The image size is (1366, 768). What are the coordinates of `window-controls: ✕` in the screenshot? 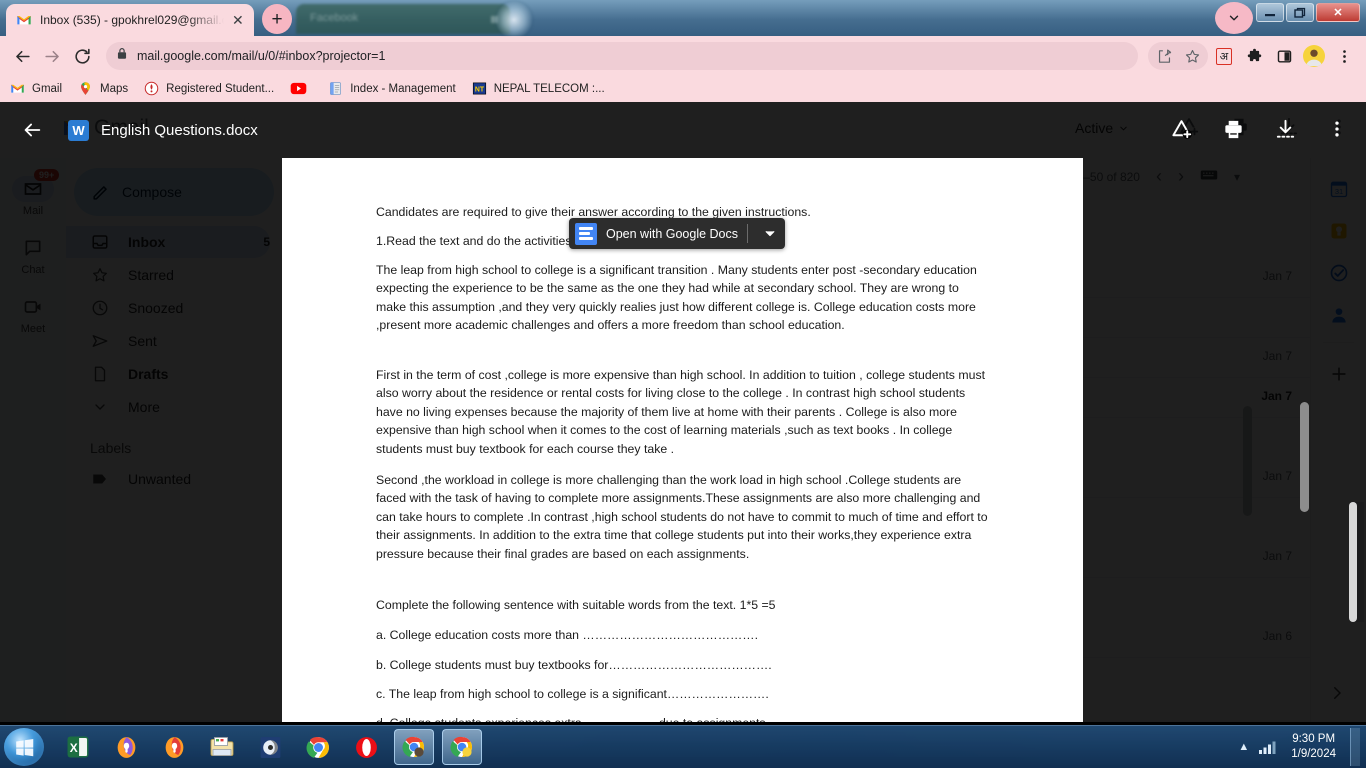 It's located at (1308, 12).